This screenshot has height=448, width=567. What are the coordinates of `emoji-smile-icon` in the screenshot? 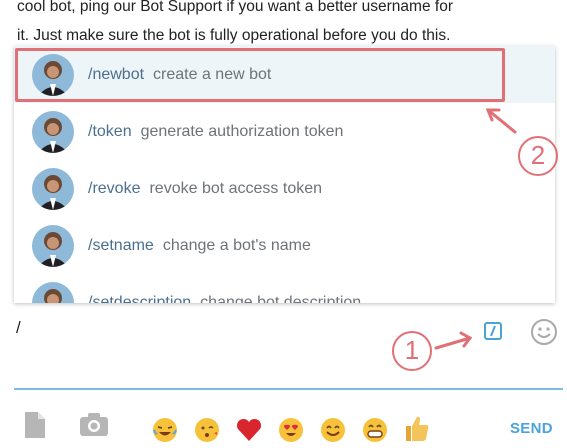 It's located at (333, 432).